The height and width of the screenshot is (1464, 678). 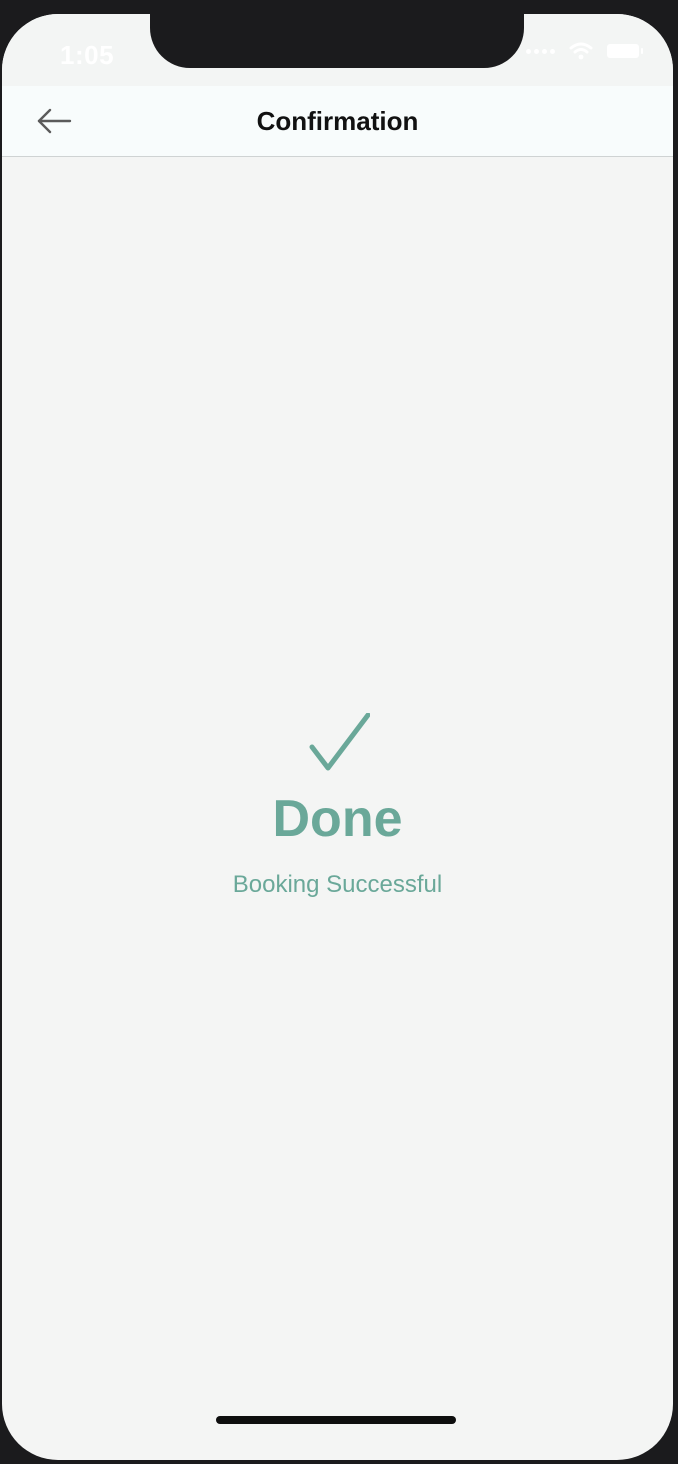 What do you see at coordinates (581, 51) in the screenshot?
I see `wifi-icon` at bounding box center [581, 51].